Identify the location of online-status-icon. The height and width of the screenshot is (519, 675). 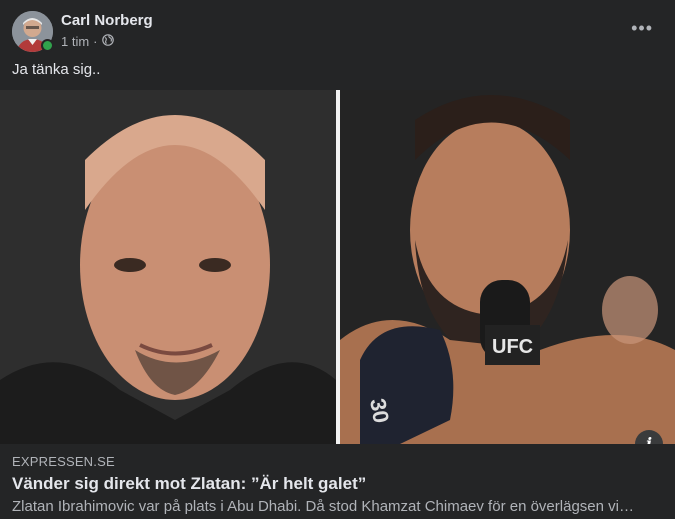
(47, 45).